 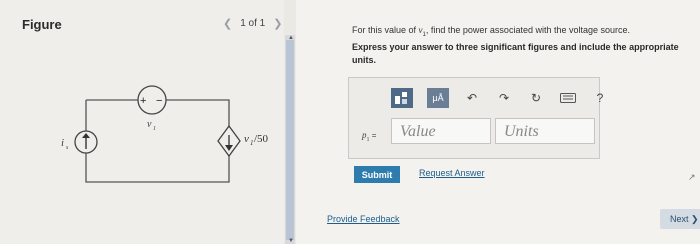 I want to click on provide-feedback-link: Provide Feedback, so click(x=363, y=219).